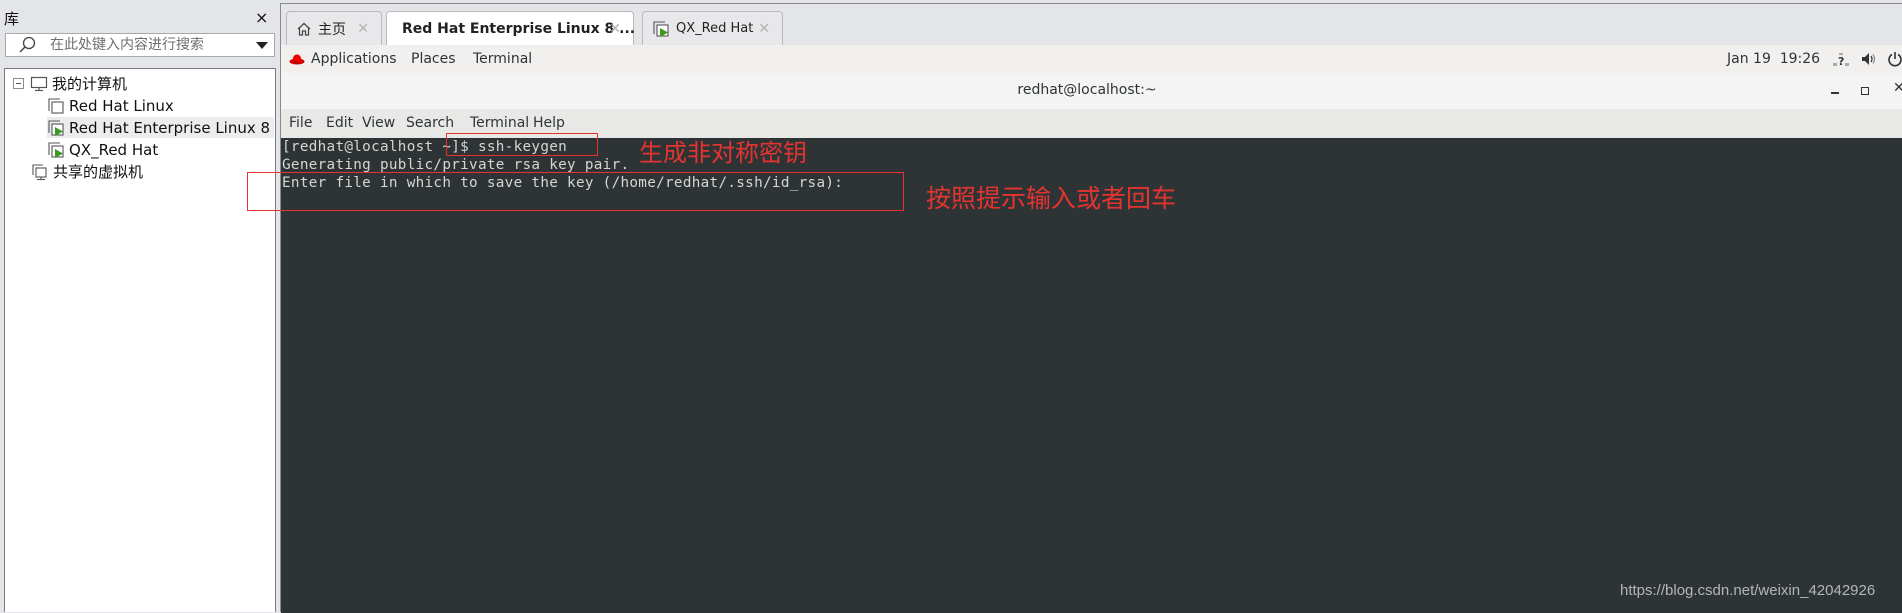 Image resolution: width=1902 pixels, height=613 pixels. What do you see at coordinates (121, 105) in the screenshot?
I see `tree-item-label: Red Hat Linux` at bounding box center [121, 105].